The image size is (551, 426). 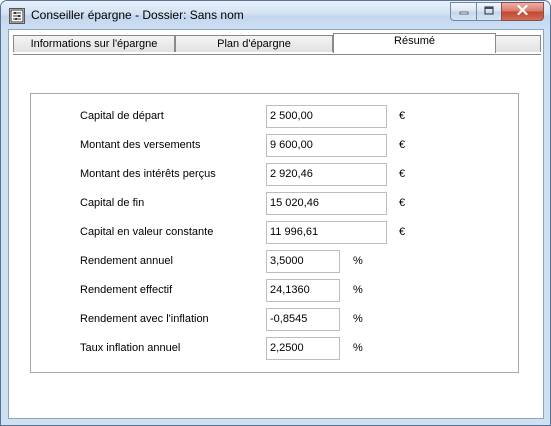 I want to click on montant-versements-unit: €, so click(x=402, y=145).